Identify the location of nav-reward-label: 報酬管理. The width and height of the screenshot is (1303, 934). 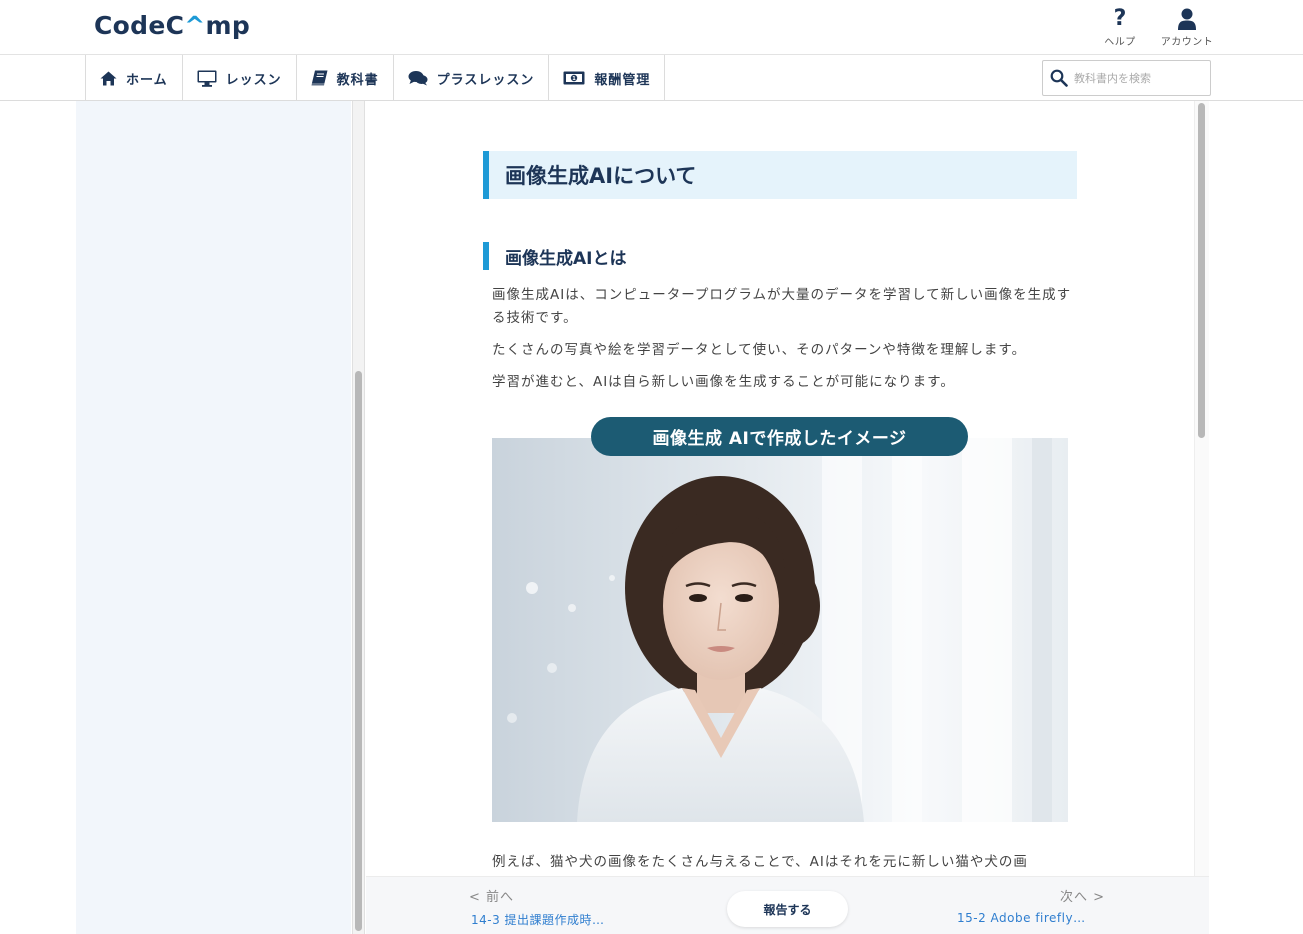
(622, 80).